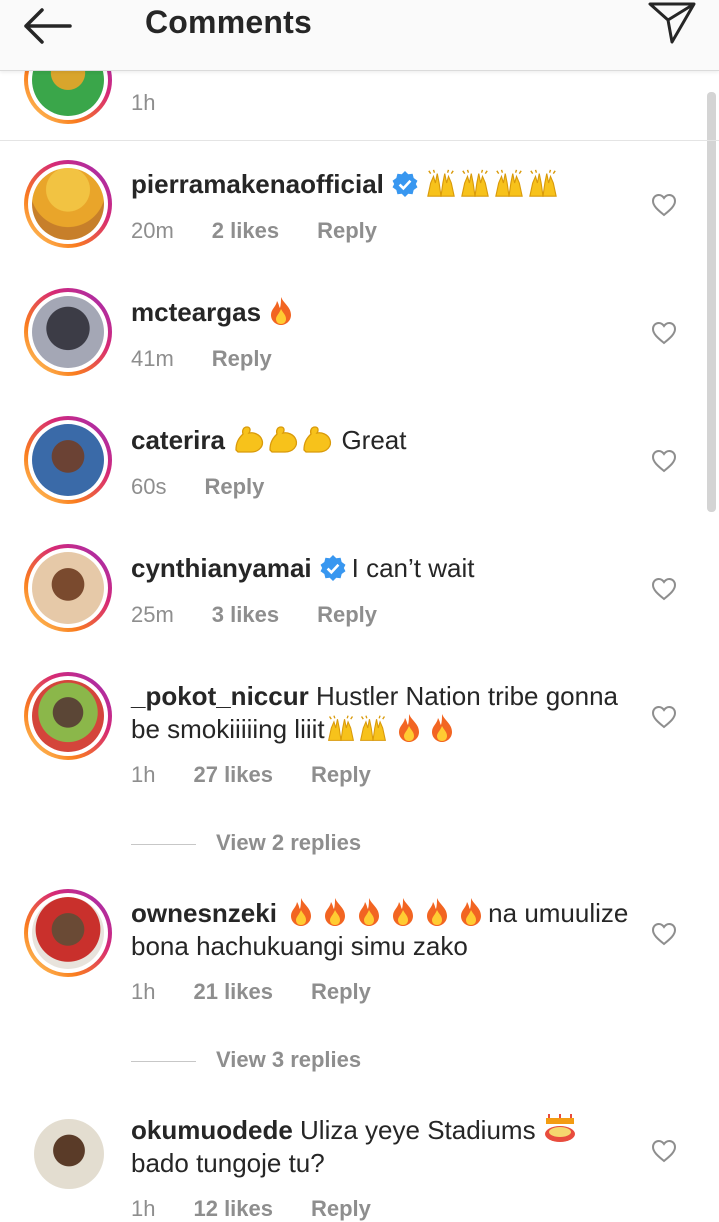 This screenshot has width=719, height=1222. Describe the element at coordinates (374, 440) in the screenshot. I see `comment-text: Great` at that location.